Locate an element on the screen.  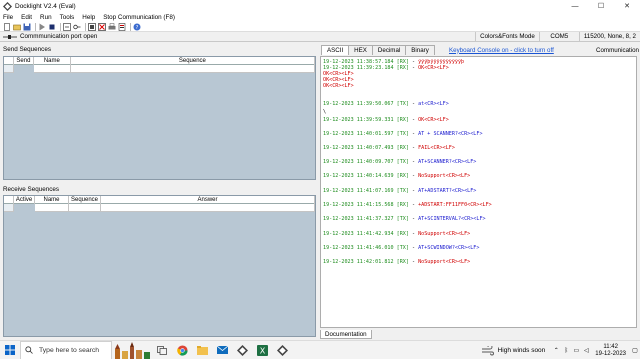
menu-stop-communication: Stop Communication (F8) is located at coordinates (139, 17).